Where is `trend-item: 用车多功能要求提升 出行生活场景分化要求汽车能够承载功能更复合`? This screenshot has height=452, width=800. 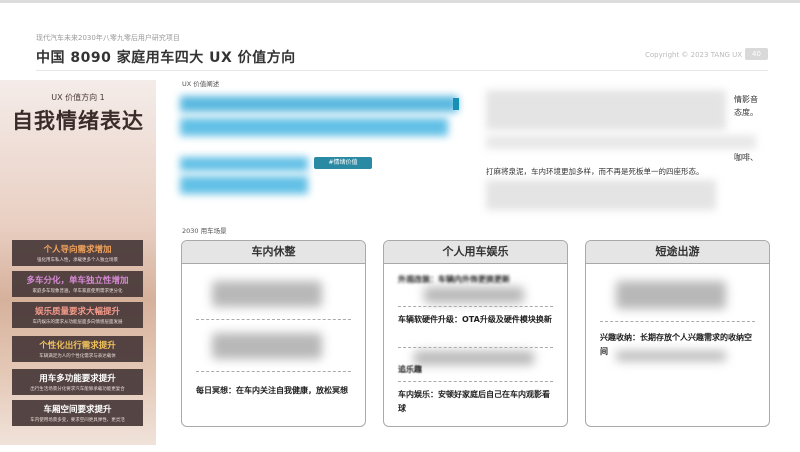
trend-item: 用车多功能要求提升 出行生活场景分化要求汽车能够承载功能更复合 is located at coordinates (77, 382).